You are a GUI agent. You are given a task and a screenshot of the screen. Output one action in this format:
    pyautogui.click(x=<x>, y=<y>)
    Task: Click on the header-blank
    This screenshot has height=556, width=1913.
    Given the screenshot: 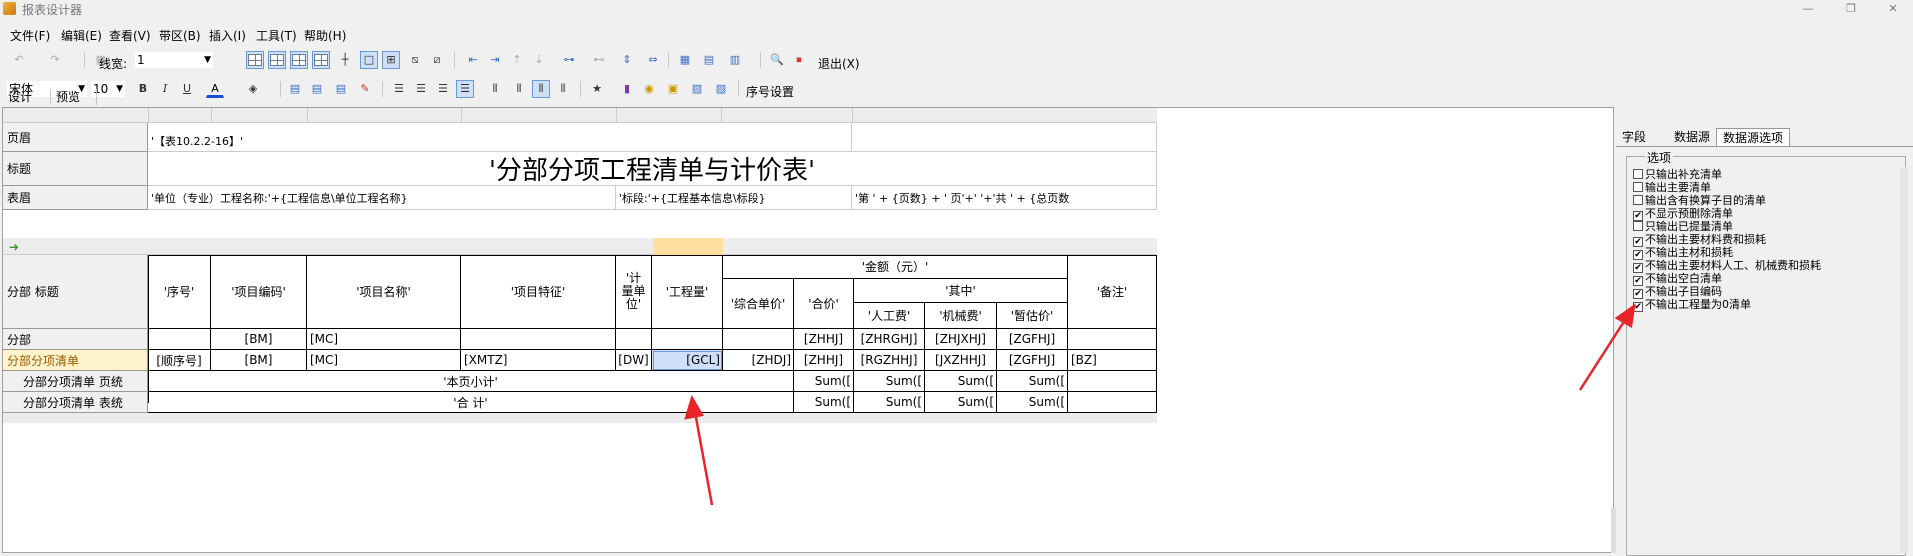 What is the action you would take?
    pyautogui.click(x=1004, y=137)
    